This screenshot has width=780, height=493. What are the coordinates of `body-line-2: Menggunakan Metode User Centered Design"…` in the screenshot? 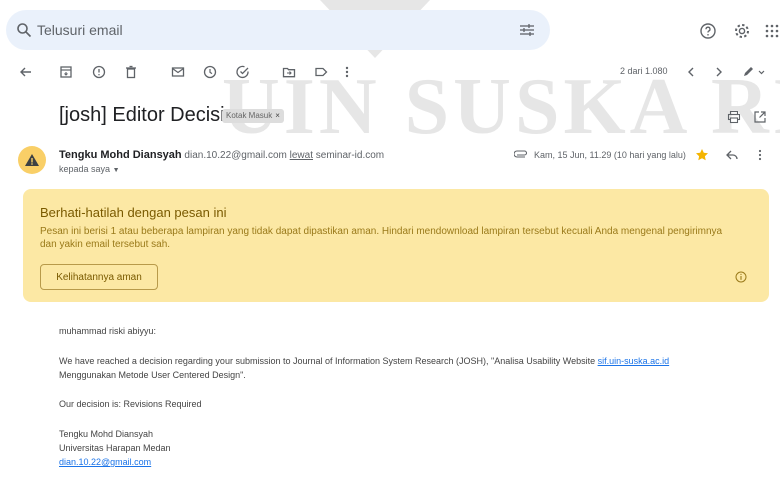 It's located at (152, 375).